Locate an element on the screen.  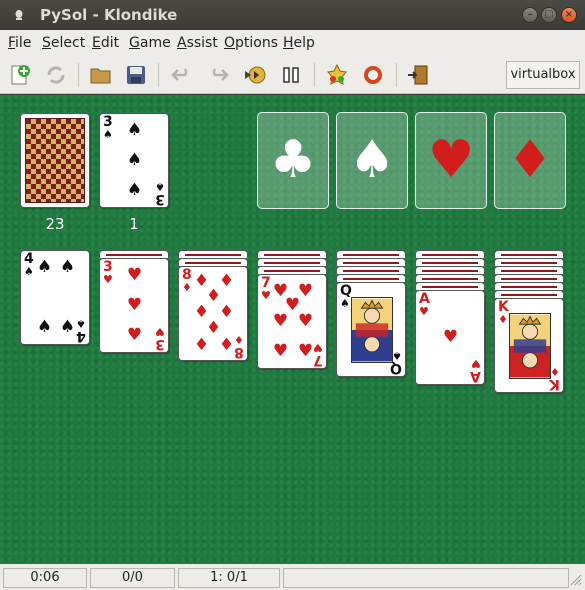
tableau-card: A ♥ ♥ A ♥ is located at coordinates (450, 337).